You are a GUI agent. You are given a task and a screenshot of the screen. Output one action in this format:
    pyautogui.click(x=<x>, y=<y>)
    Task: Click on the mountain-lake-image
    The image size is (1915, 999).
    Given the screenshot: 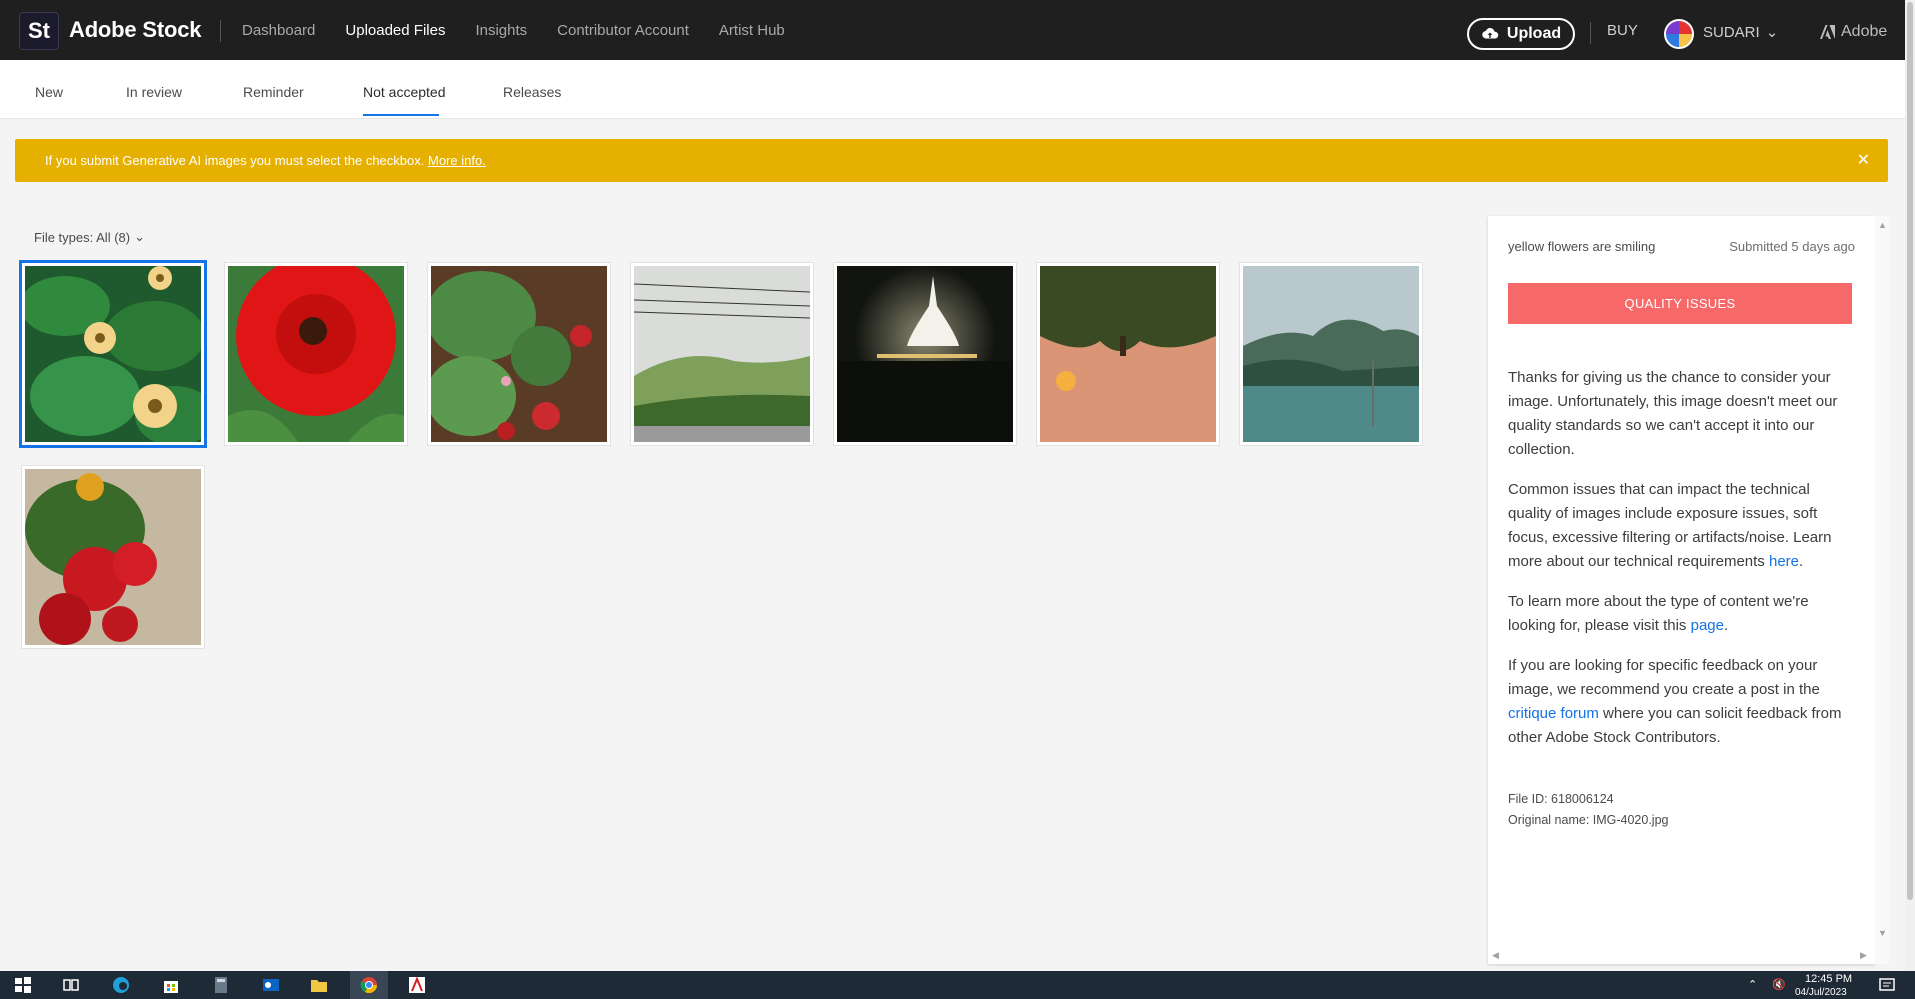 What is the action you would take?
    pyautogui.click(x=1331, y=354)
    